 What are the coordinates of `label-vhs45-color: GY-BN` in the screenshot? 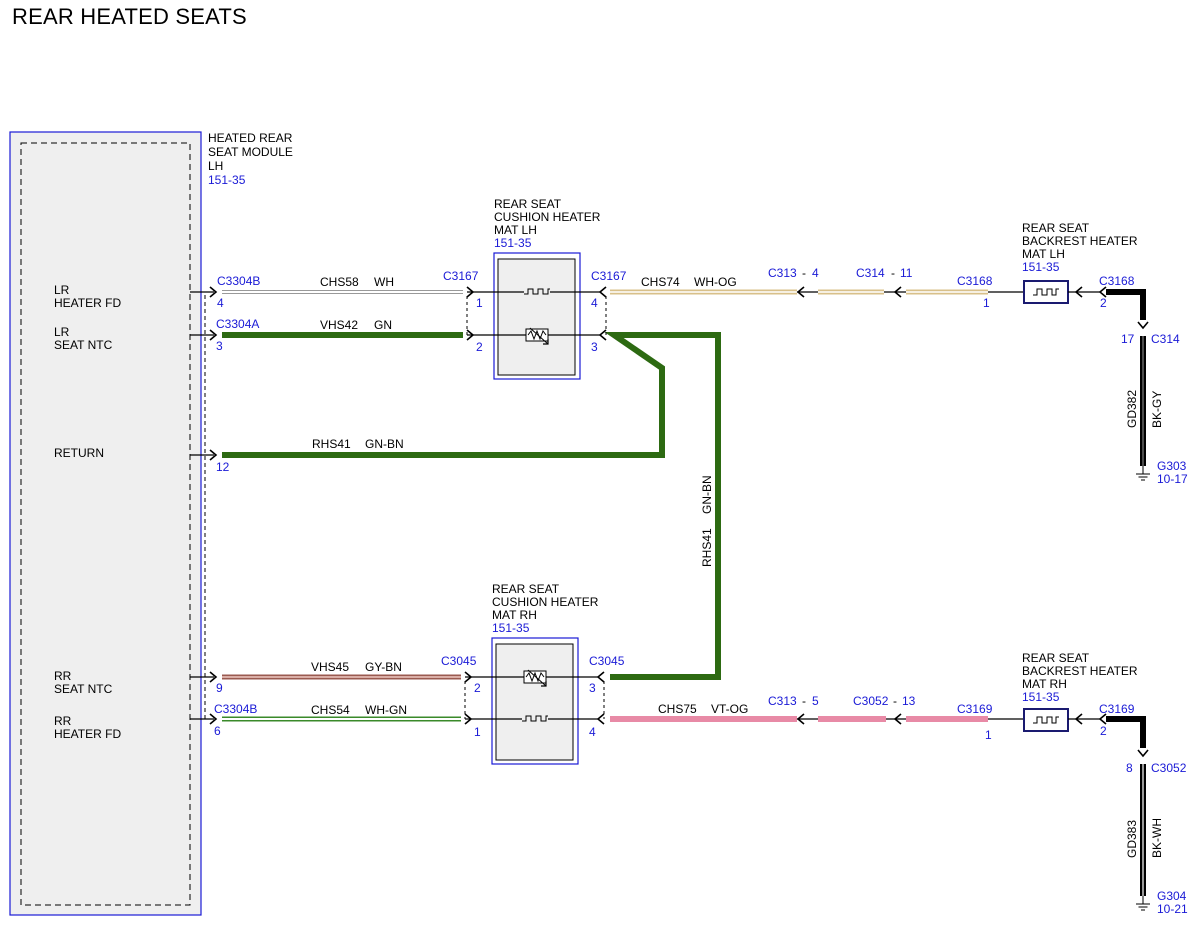 It's located at (383, 667).